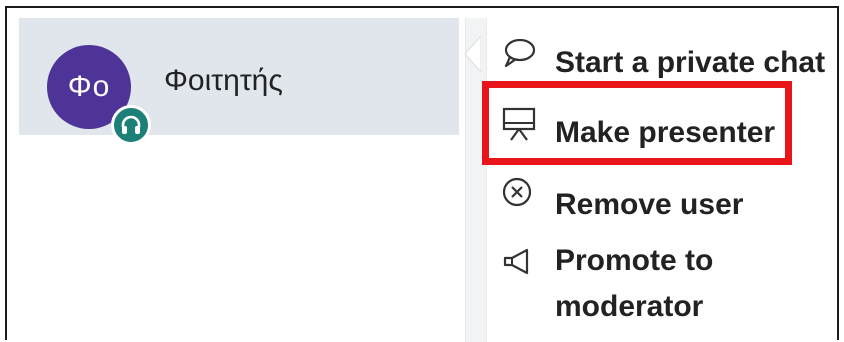  What do you see at coordinates (89, 86) in the screenshot?
I see `avatar-initials: Φο` at bounding box center [89, 86].